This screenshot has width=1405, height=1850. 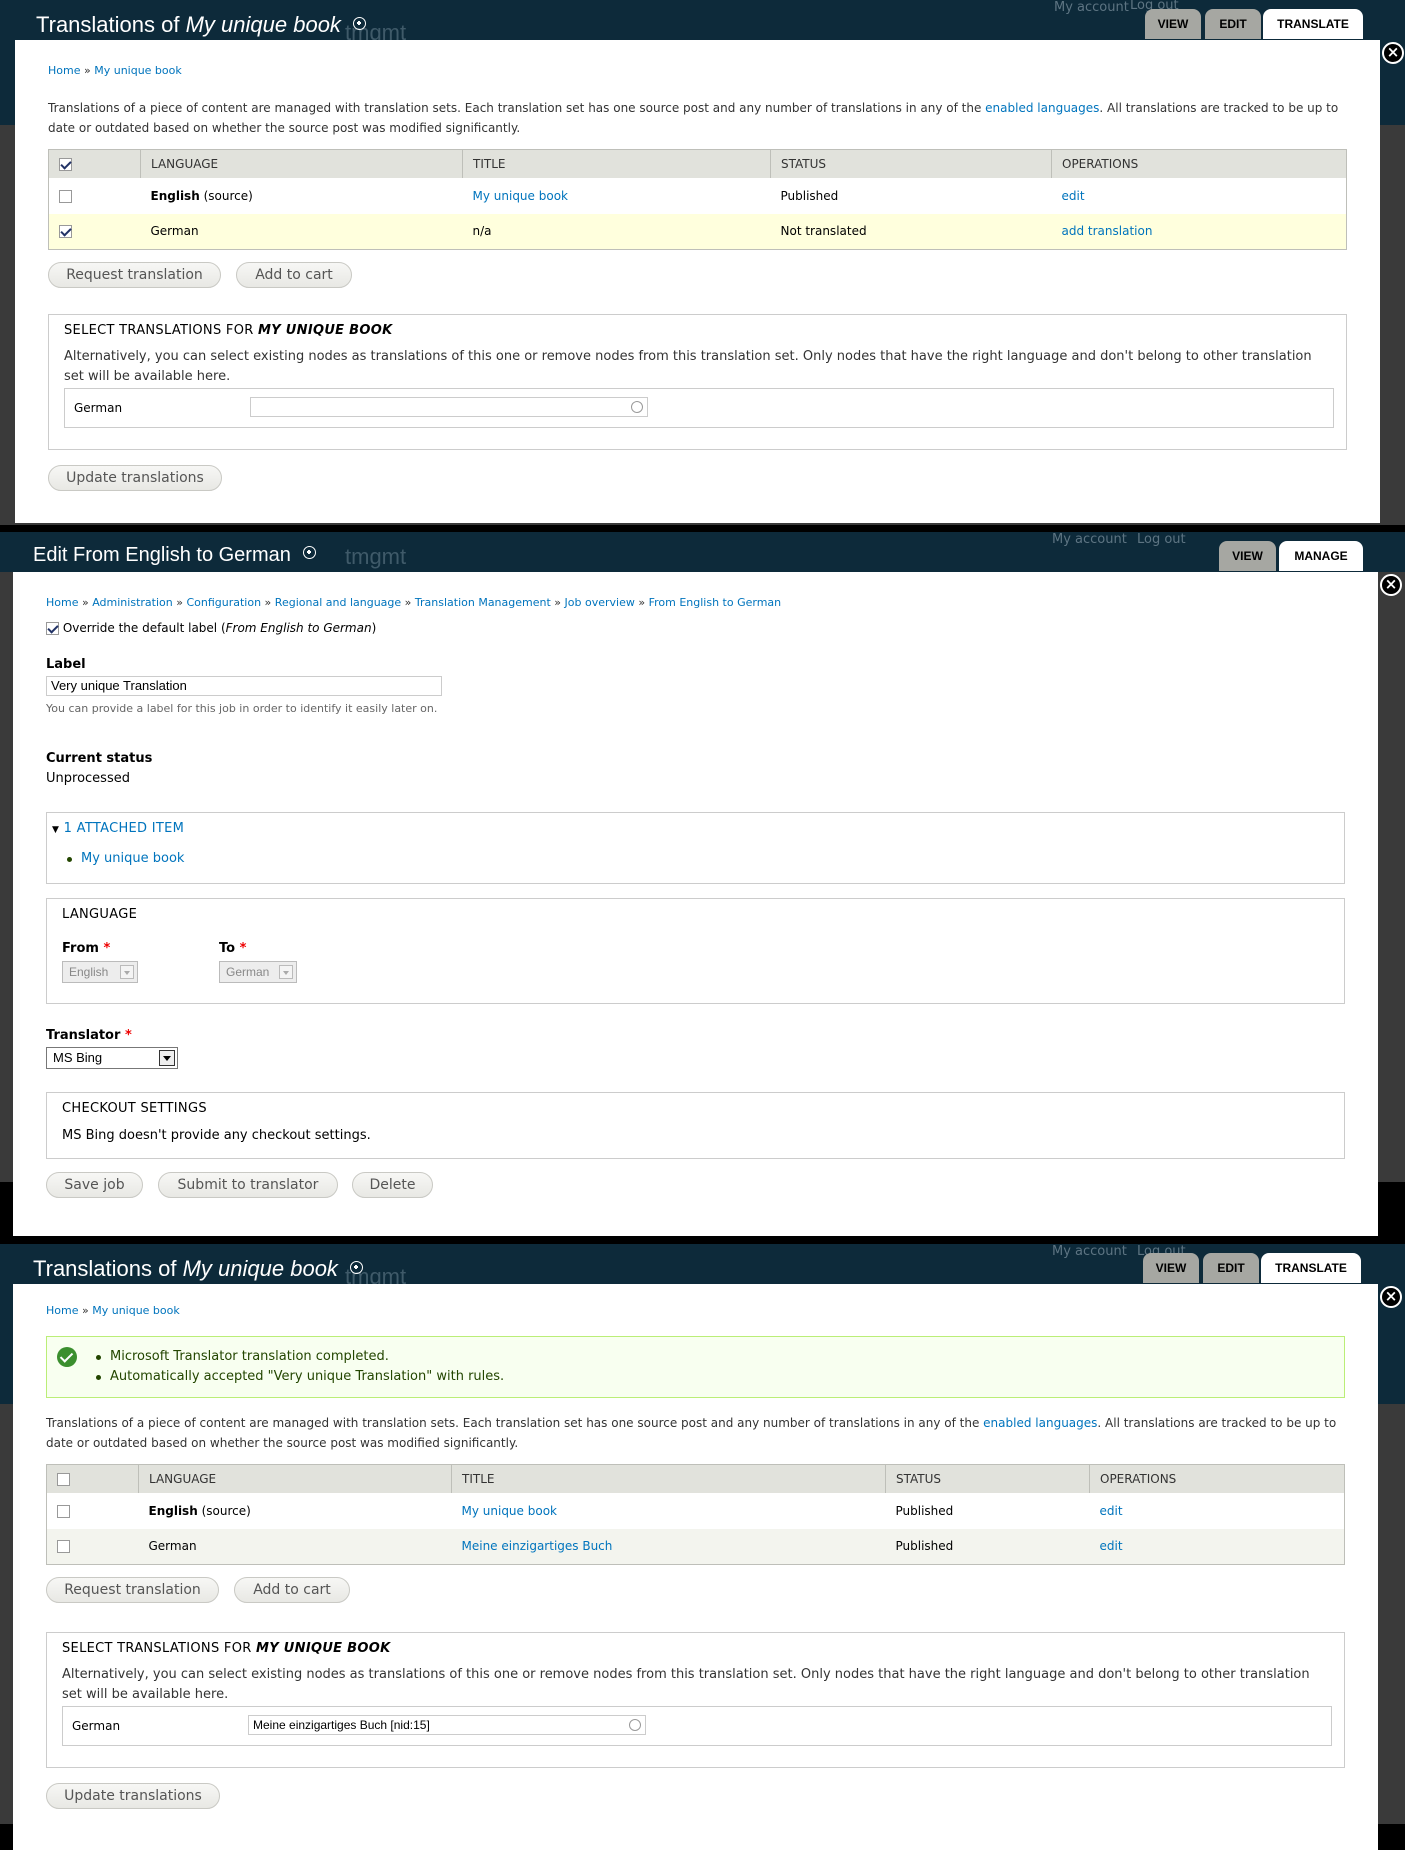 I want to click on column-operations: OPERATIONS, so click(x=1217, y=1478).